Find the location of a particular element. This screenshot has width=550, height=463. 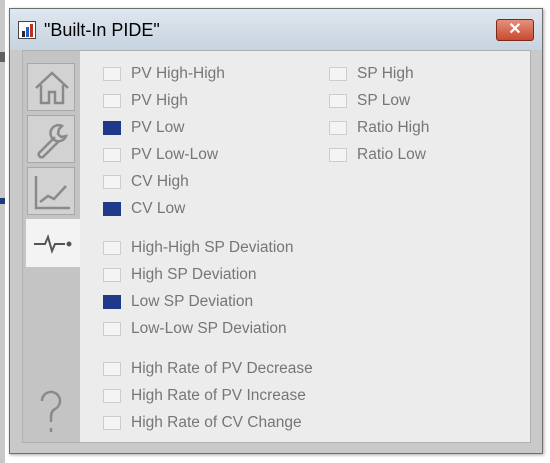

sidebar is located at coordinates (51, 246).